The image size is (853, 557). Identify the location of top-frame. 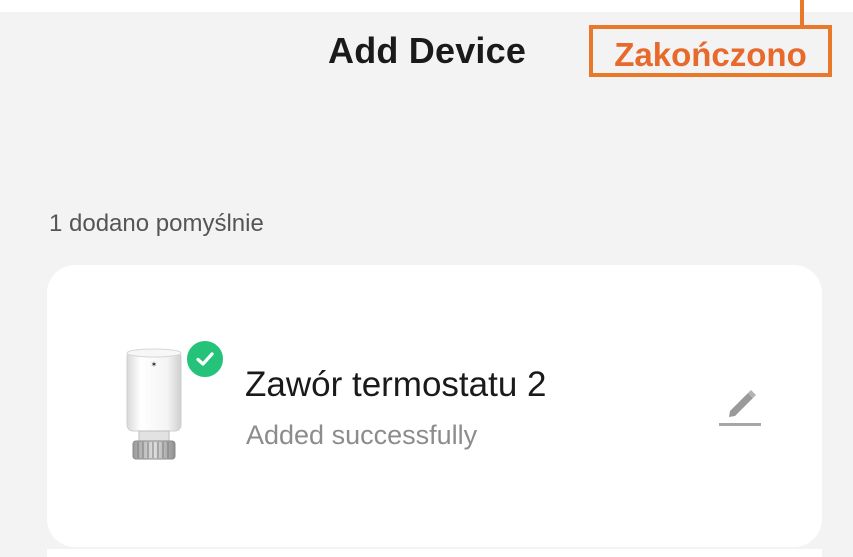
(426, 6).